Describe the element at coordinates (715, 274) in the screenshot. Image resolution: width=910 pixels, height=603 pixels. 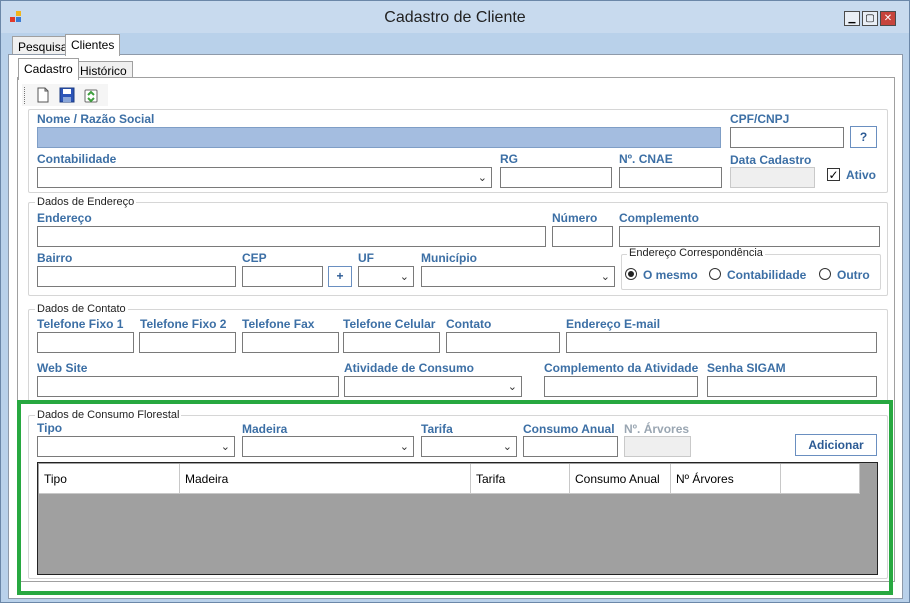
I see `radio-contabilidade` at that location.